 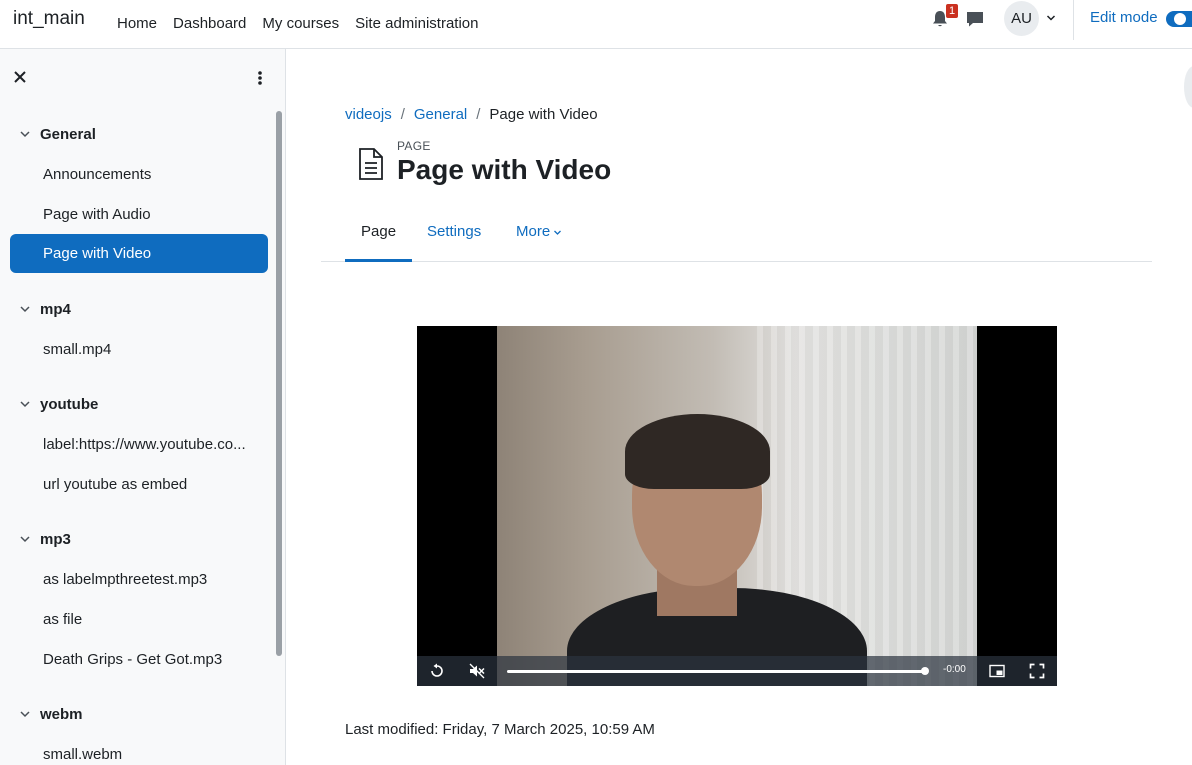 I want to click on course-item-page-with-video: Page with Video, so click(x=139, y=253).